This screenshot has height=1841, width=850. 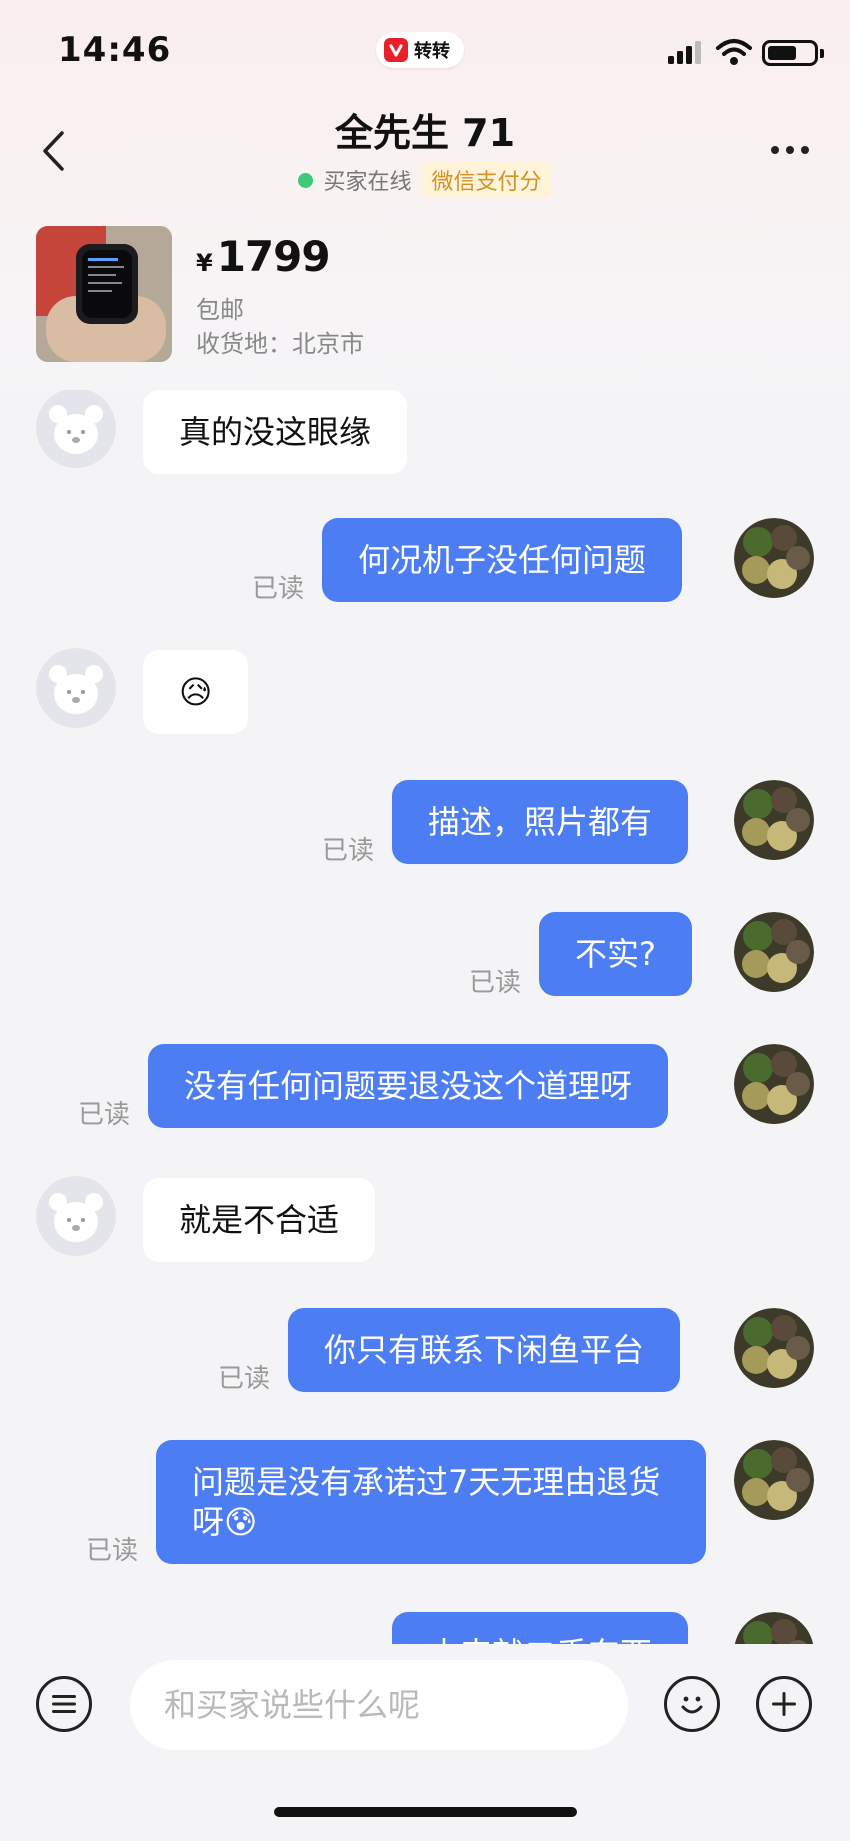 What do you see at coordinates (486, 180) in the screenshot?
I see `wechat-pay-badge: 微信支付分` at bounding box center [486, 180].